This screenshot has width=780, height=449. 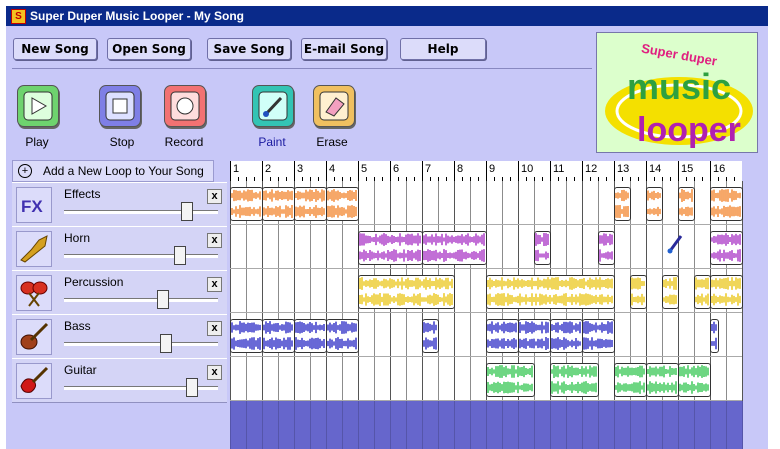 What do you see at coordinates (689, 130) in the screenshot?
I see `logo-line3: looper` at bounding box center [689, 130].